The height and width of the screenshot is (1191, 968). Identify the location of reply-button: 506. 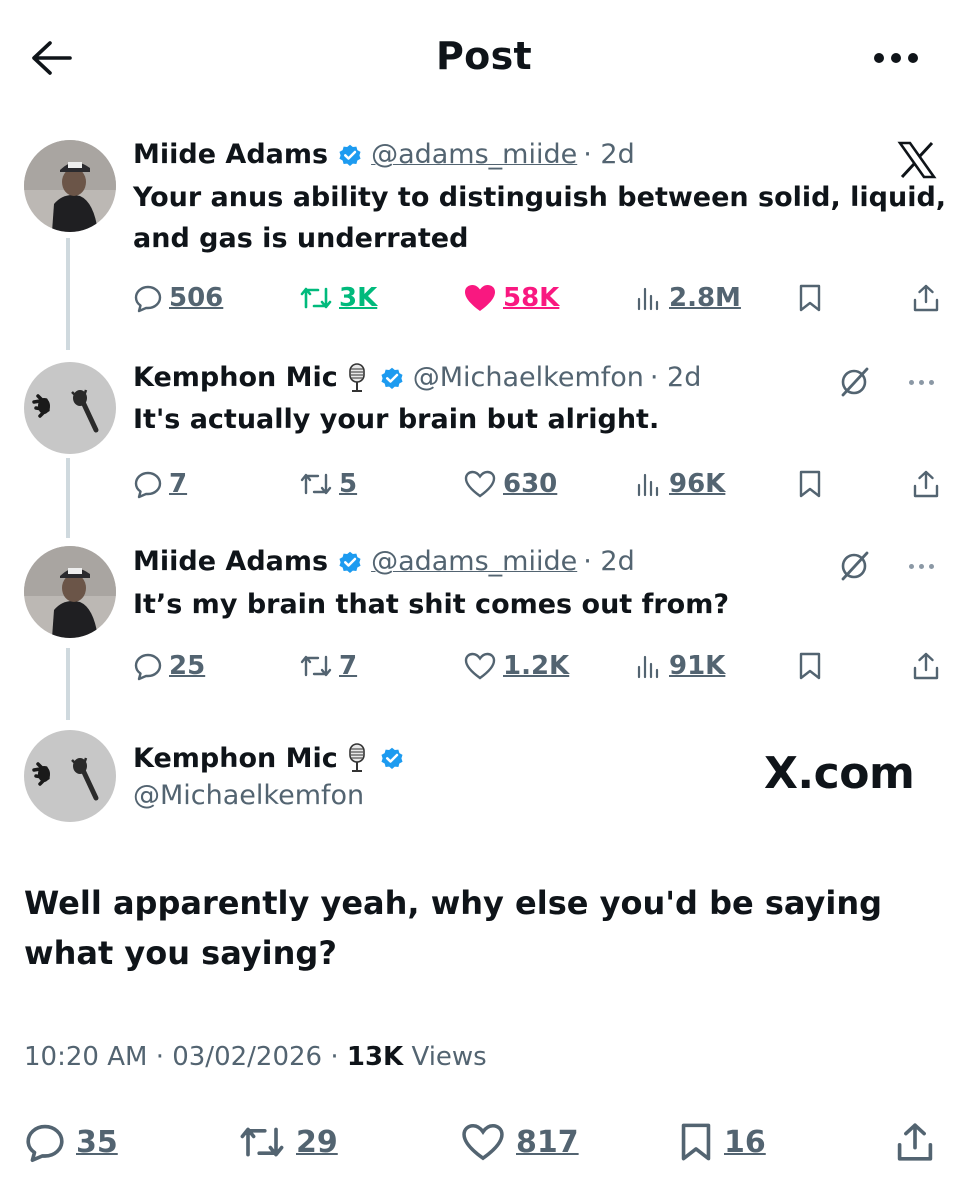
(178, 298).